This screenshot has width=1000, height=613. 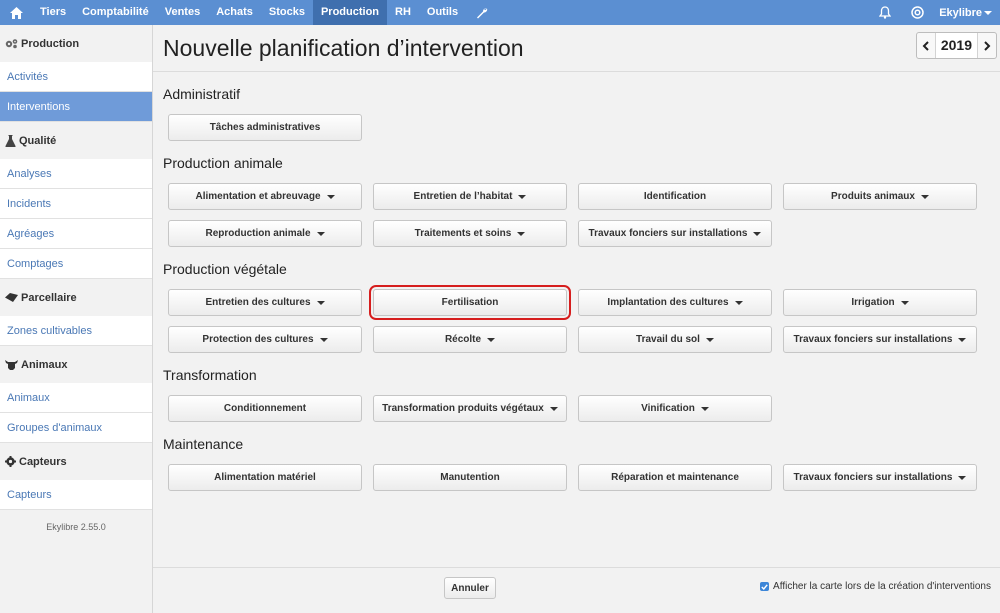 I want to click on cancel-button: Annuler, so click(x=470, y=588).